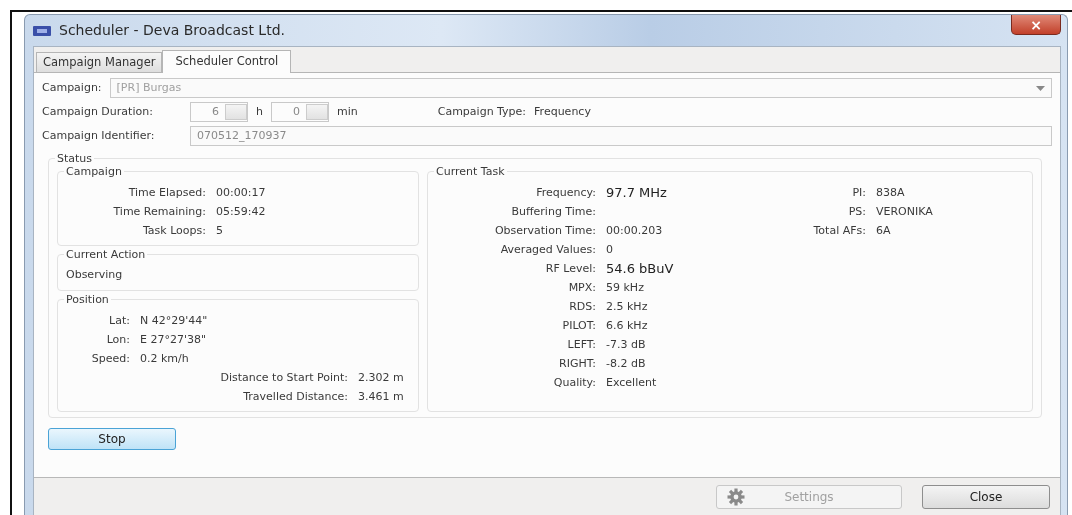  What do you see at coordinates (581, 288) in the screenshot?
I see `field-label: MPX:` at bounding box center [581, 288].